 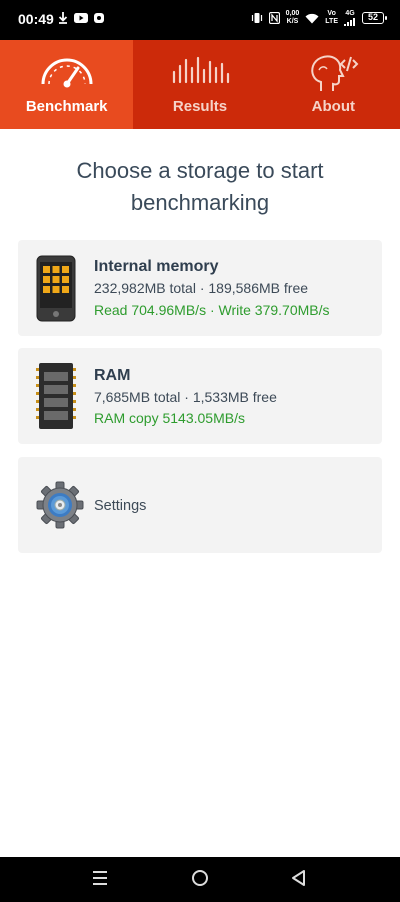 What do you see at coordinates (169, 418) in the screenshot?
I see `ram-speed: RAM copy 5143.05MB/s` at bounding box center [169, 418].